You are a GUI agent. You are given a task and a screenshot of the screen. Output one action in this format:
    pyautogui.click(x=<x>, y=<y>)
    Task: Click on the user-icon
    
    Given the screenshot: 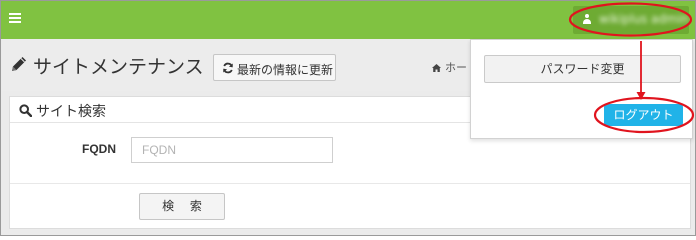 What is the action you would take?
    pyautogui.click(x=587, y=19)
    